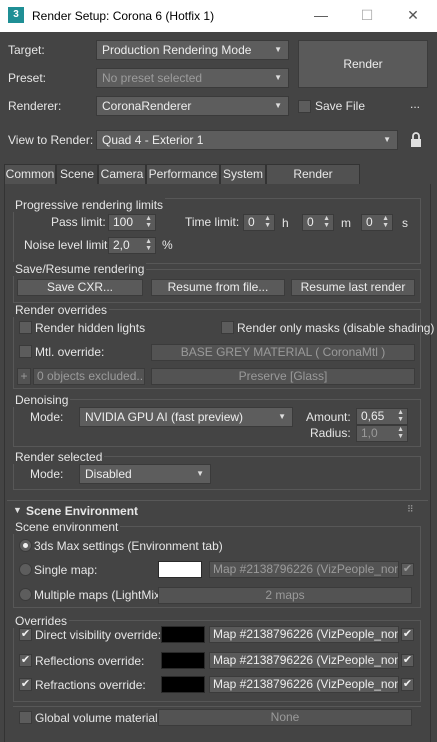 This screenshot has height=742, width=437. I want to click on radius-spinner: 1,0 ▲ ▼, so click(382, 433).